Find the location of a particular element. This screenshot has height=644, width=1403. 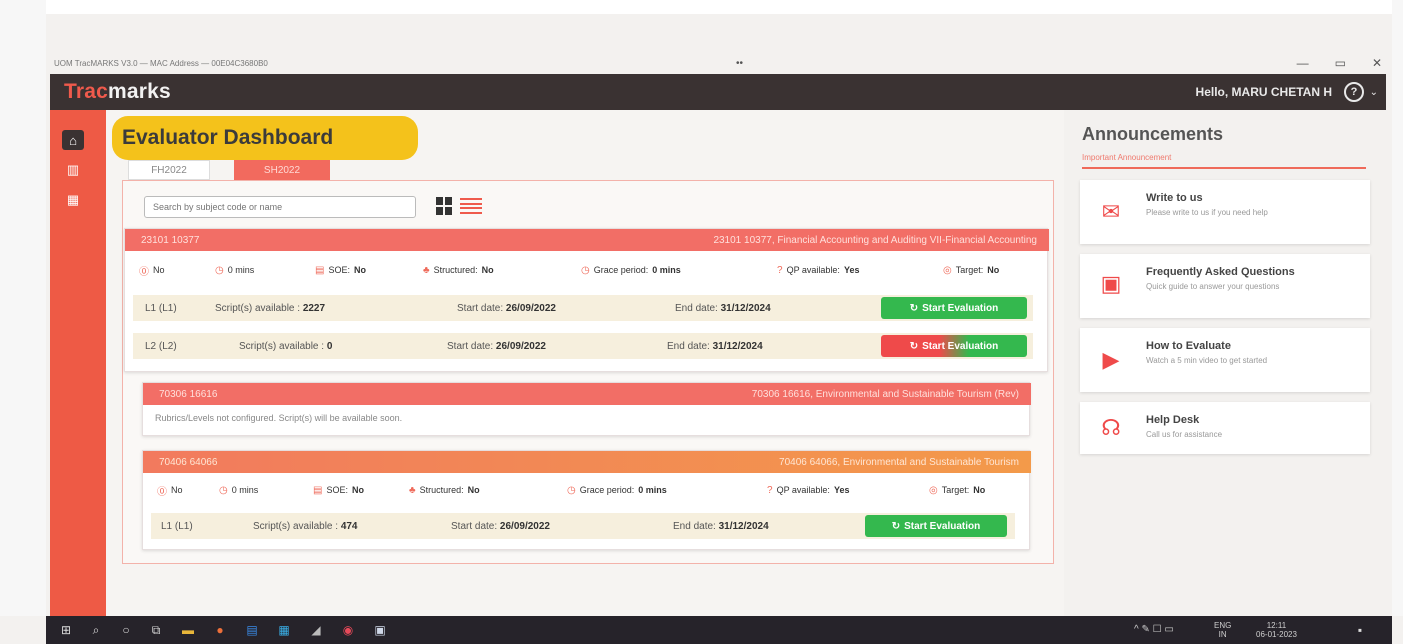

meta-target: ◎ Target: No is located at coordinates (971, 270).